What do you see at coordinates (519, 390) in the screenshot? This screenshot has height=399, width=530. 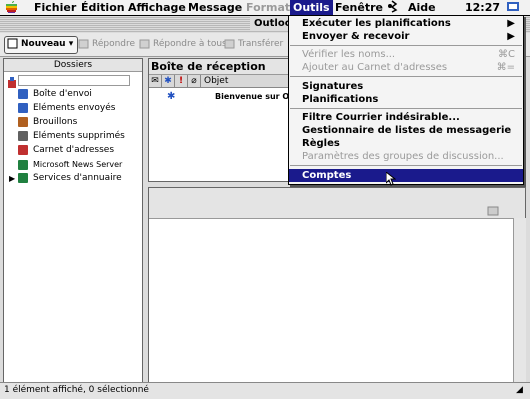 I see `resize-handle-icon: ◢` at bounding box center [519, 390].